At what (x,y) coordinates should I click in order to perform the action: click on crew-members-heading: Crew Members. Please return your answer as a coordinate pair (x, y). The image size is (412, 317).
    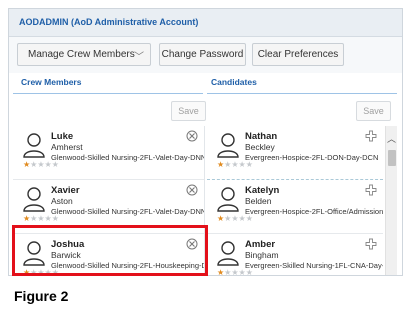
    Looking at the image, I should click on (51, 82).